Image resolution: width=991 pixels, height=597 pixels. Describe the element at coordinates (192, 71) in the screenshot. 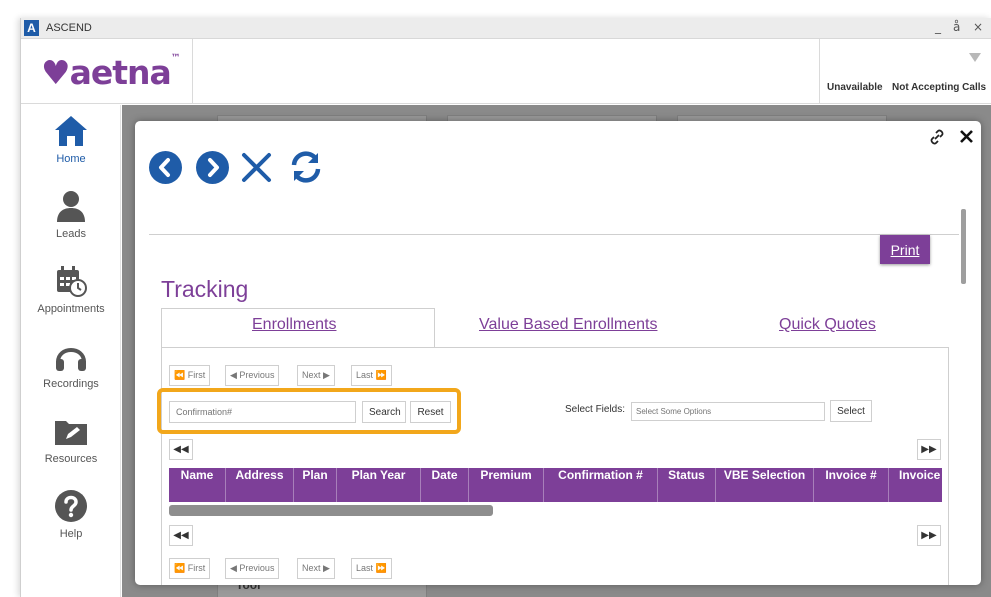

I see `header-divider` at that location.